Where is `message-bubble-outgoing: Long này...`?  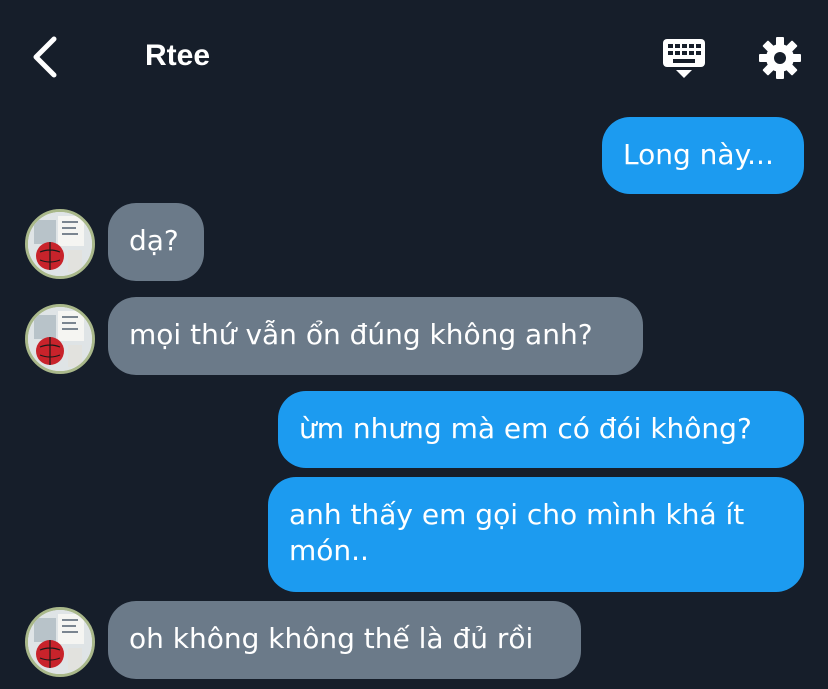
message-bubble-outgoing: Long này... is located at coordinates (703, 155).